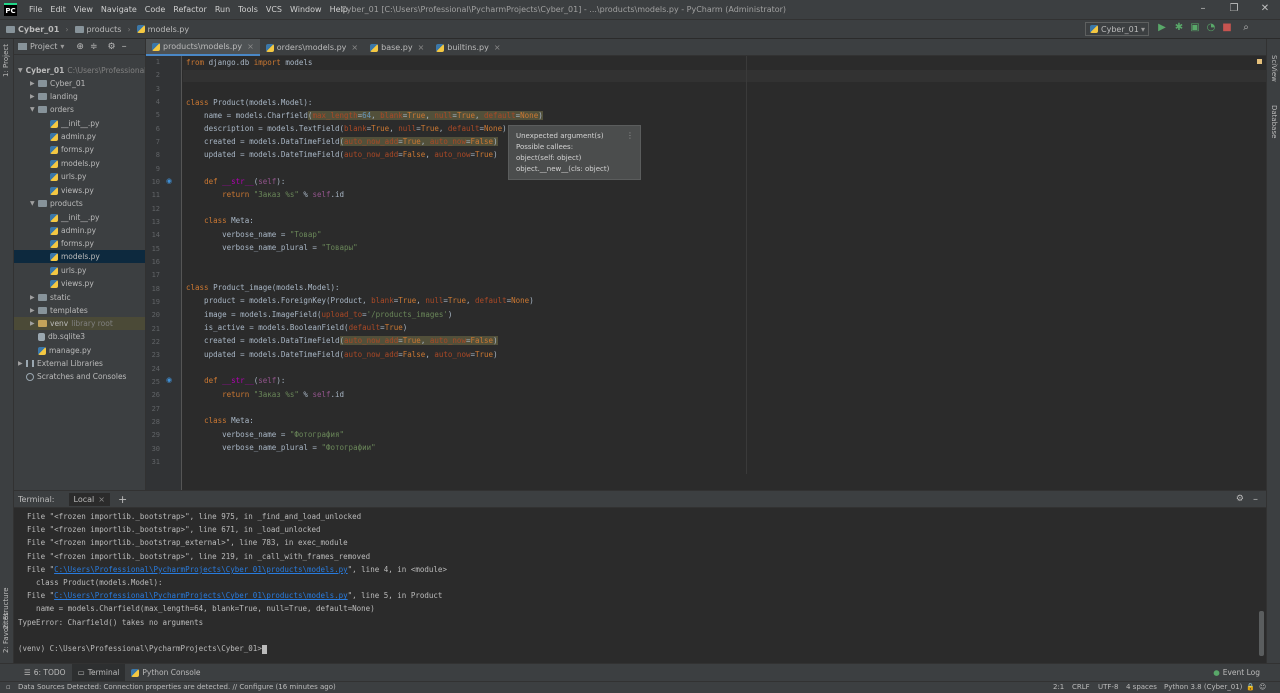 The width and height of the screenshot is (1280, 693). I want to click on tab-products-models: products\models.py ×, so click(203, 47).